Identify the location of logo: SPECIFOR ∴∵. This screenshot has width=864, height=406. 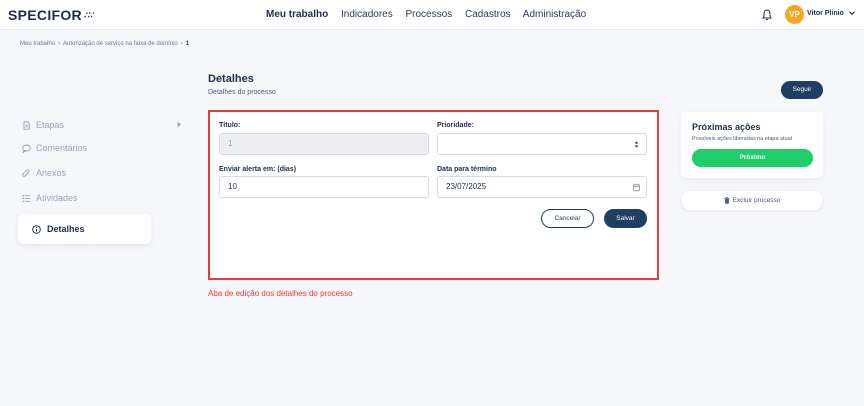
(51, 15).